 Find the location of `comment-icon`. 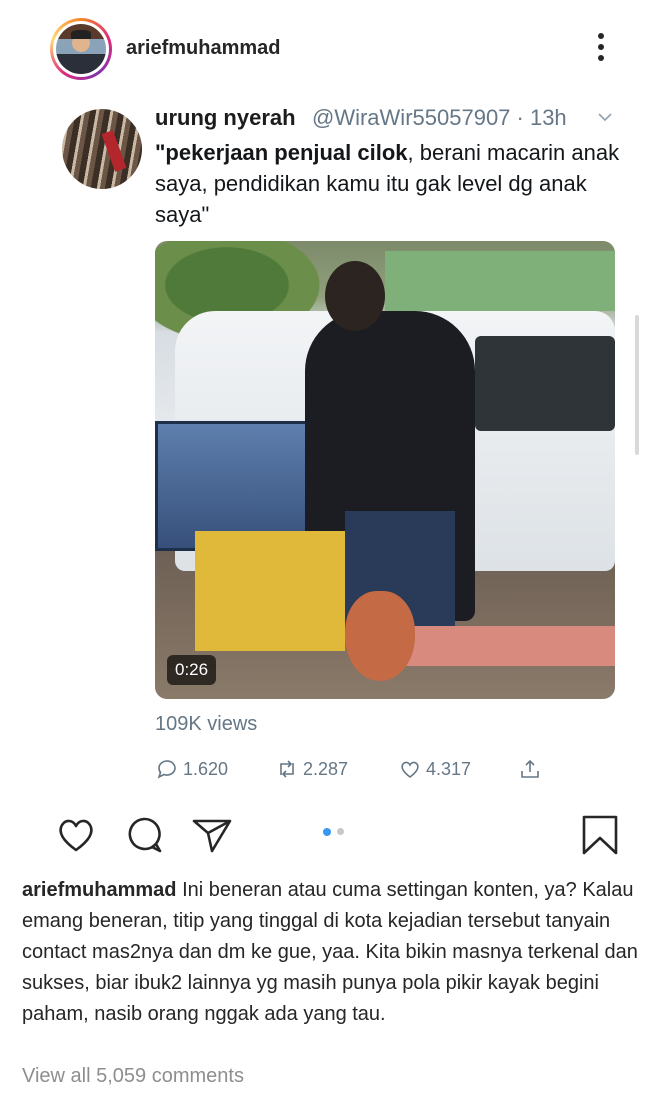

comment-icon is located at coordinates (144, 835).